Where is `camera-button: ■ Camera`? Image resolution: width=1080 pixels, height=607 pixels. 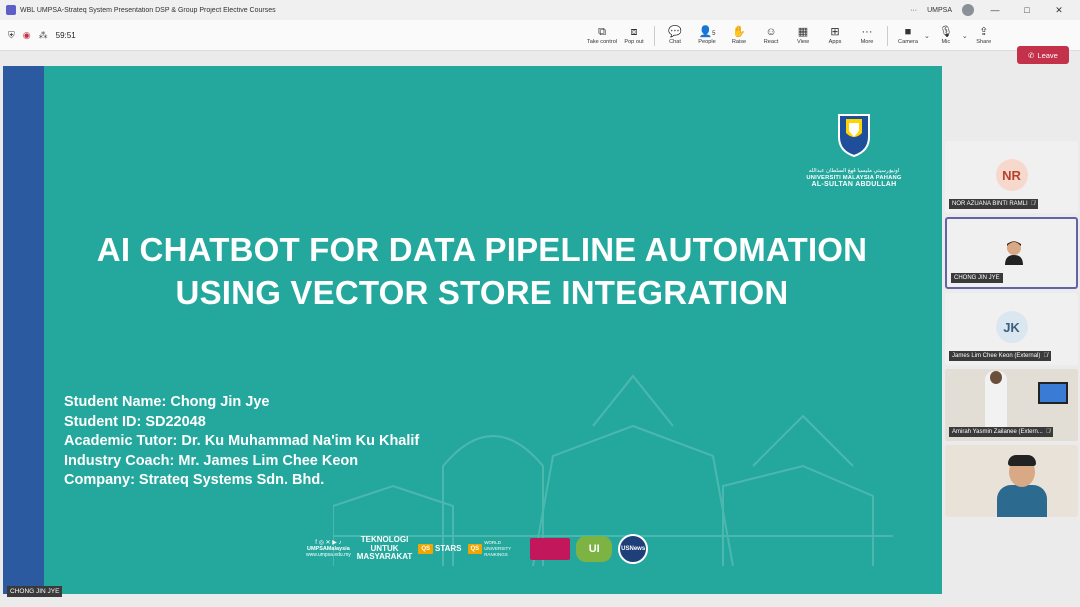 camera-button: ■ Camera is located at coordinates (908, 35).